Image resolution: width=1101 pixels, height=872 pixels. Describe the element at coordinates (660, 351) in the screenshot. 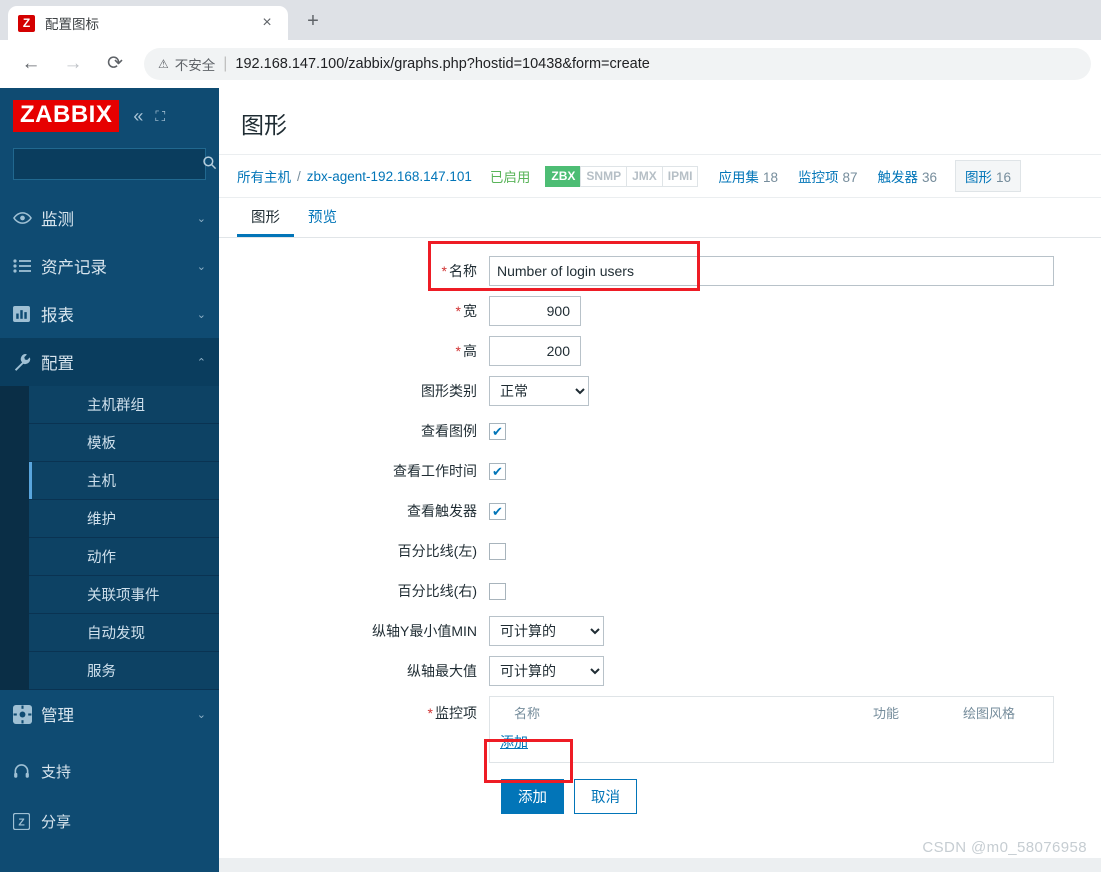

I see `form-row-height: * 高` at that location.